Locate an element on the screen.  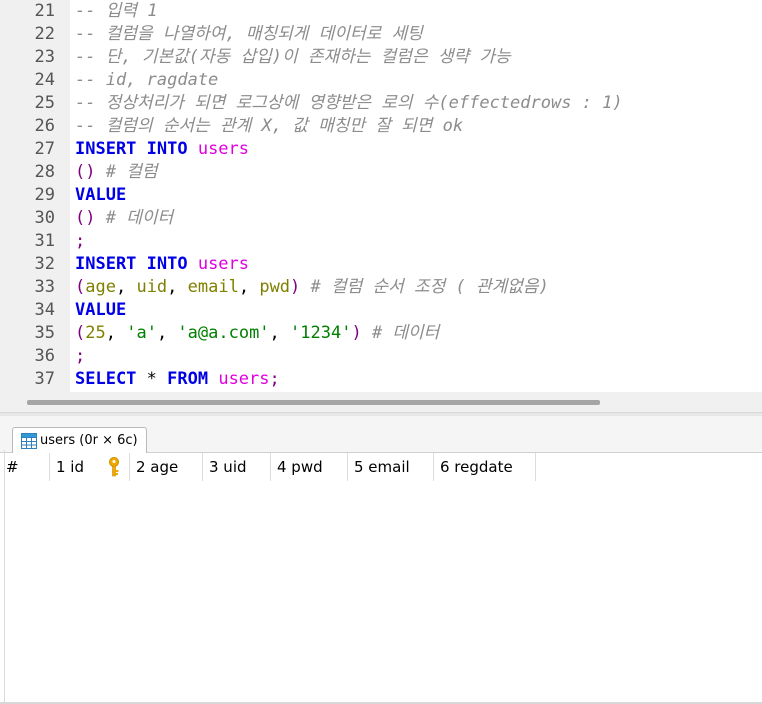
line-number: 26 is located at coordinates (44, 126).